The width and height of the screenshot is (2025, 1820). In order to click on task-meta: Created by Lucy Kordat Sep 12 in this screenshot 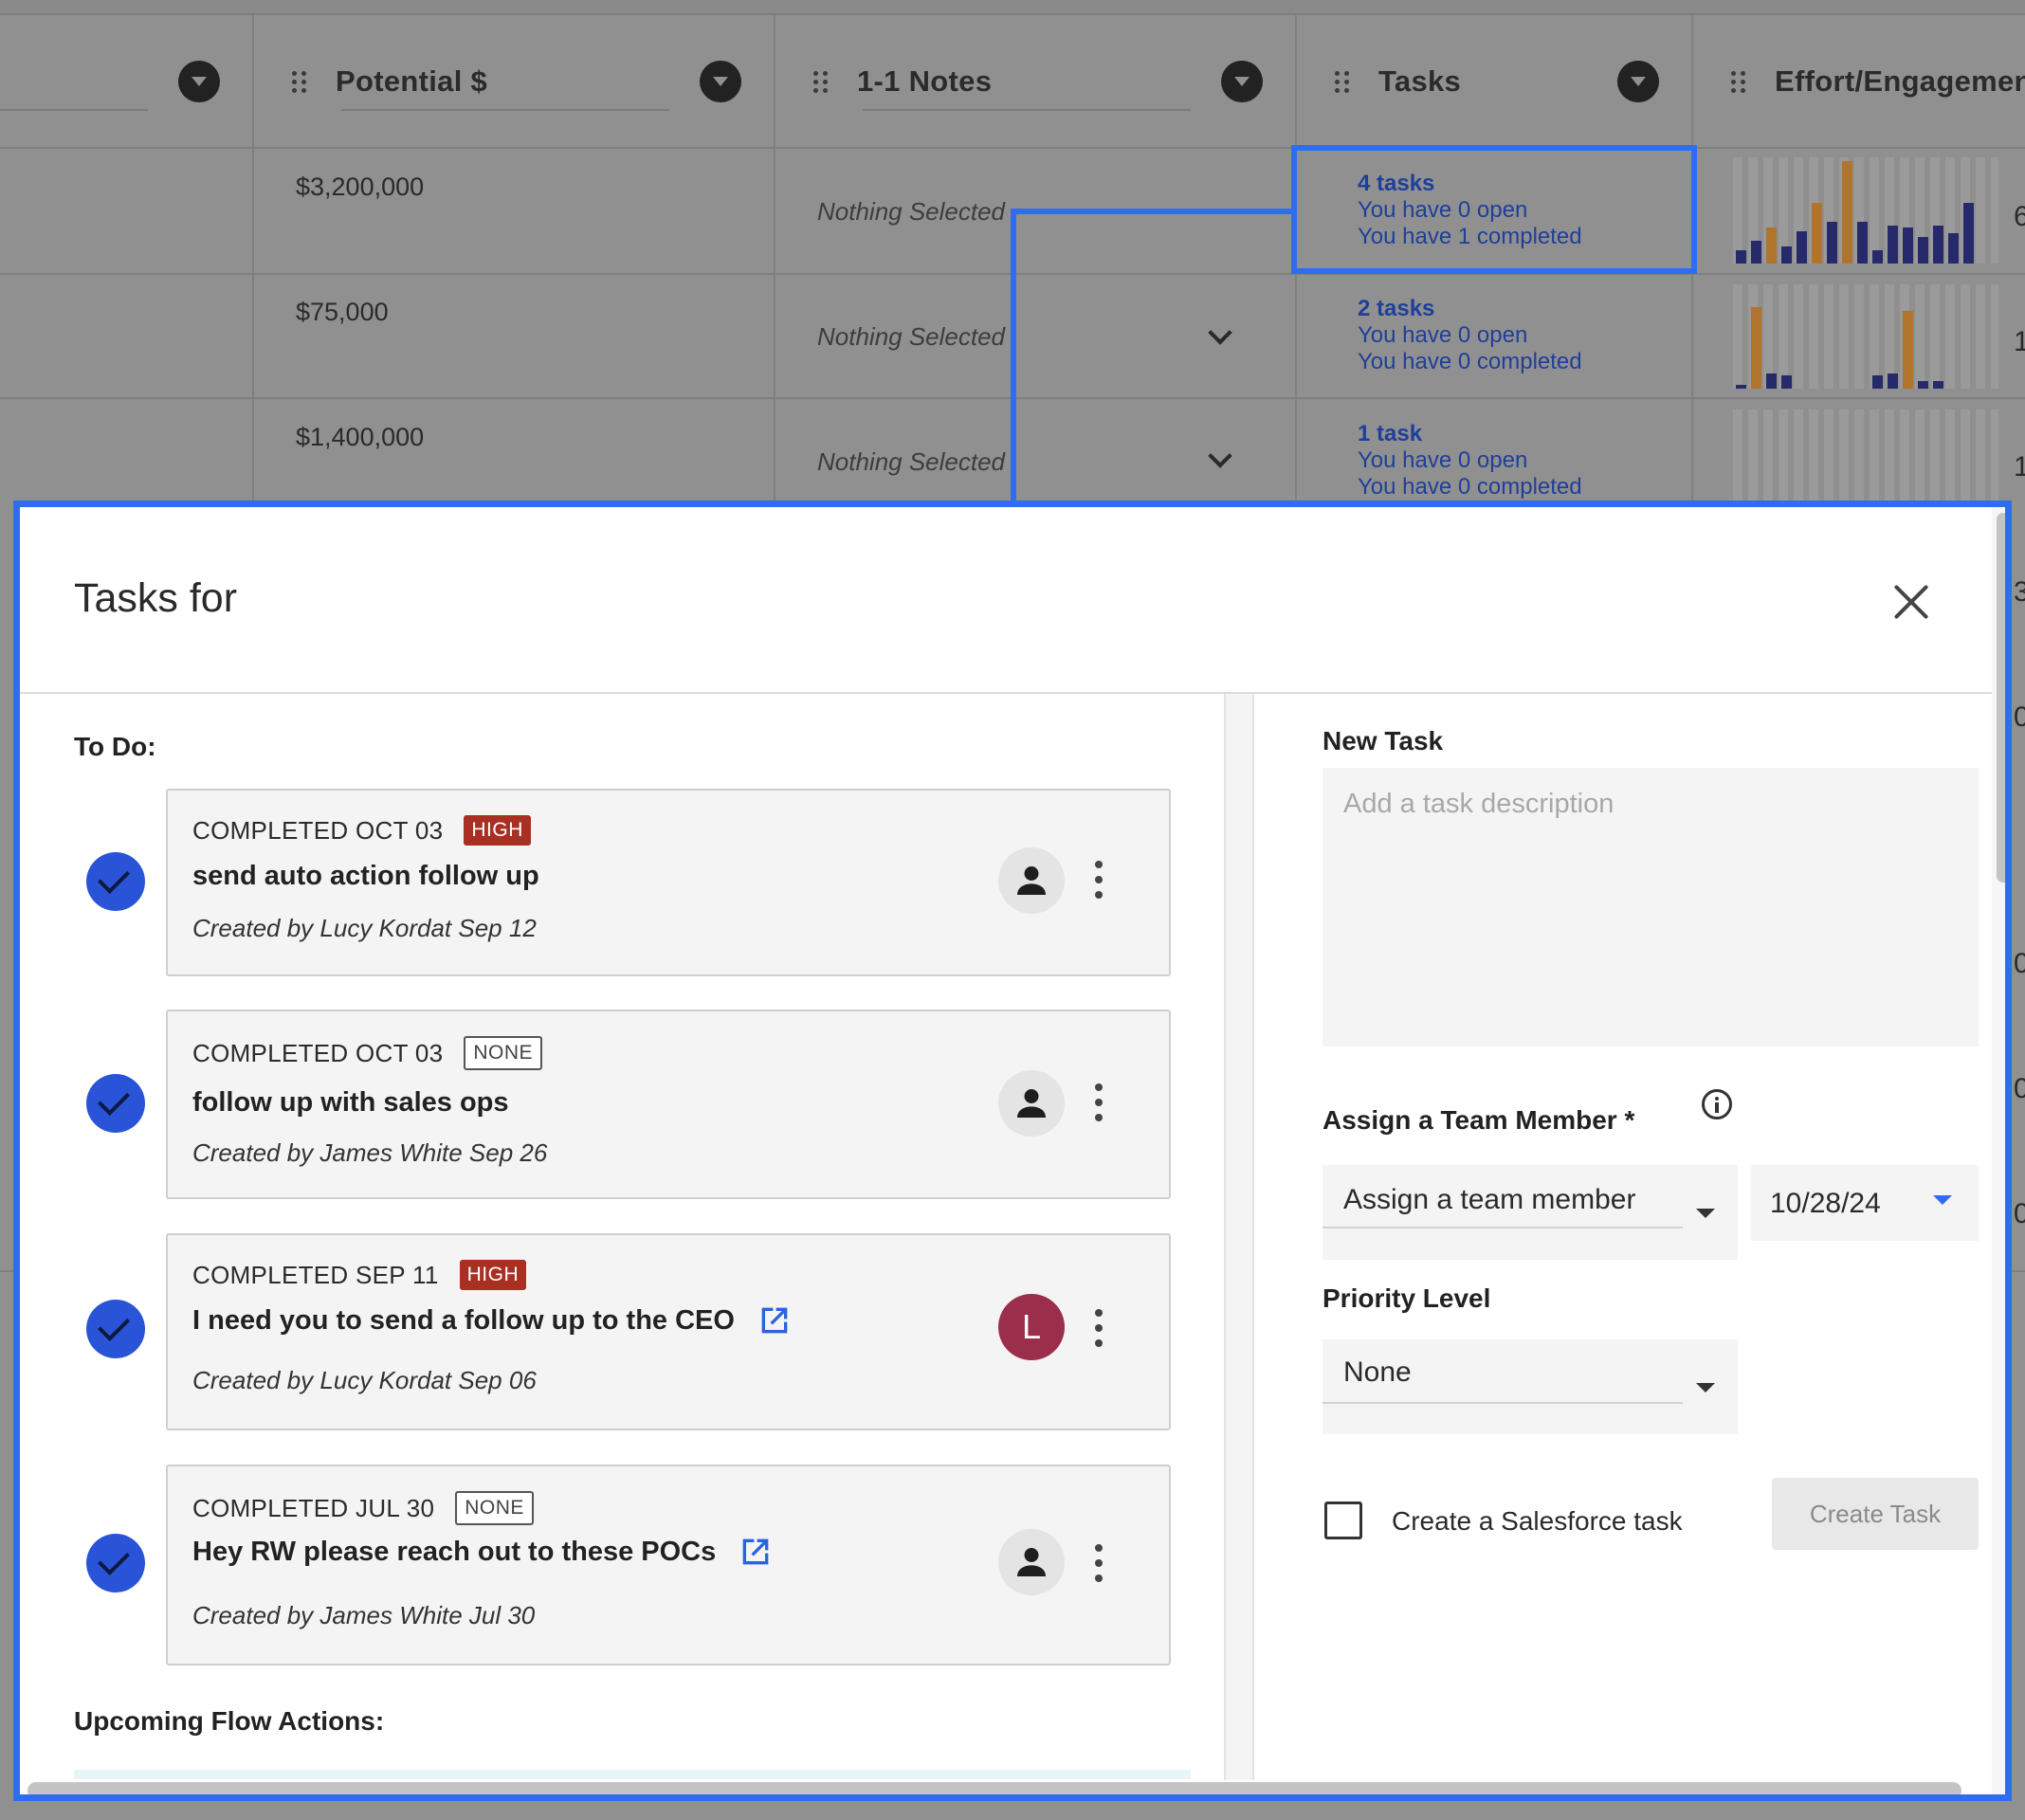, I will do `click(364, 928)`.